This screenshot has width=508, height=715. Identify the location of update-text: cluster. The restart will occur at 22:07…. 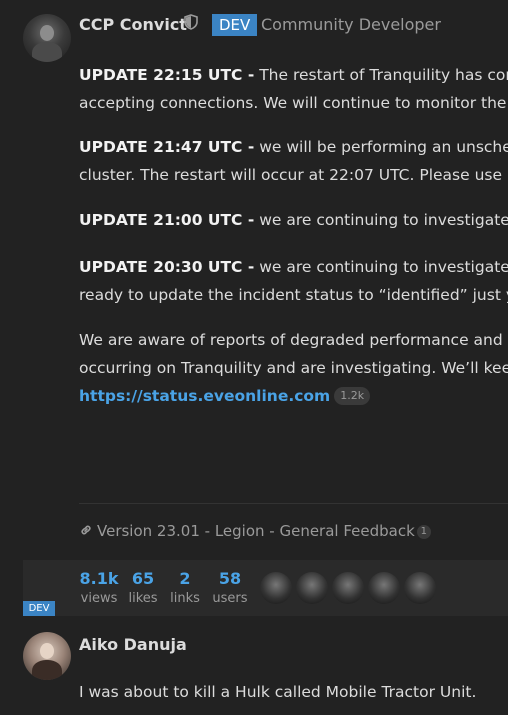
(291, 175).